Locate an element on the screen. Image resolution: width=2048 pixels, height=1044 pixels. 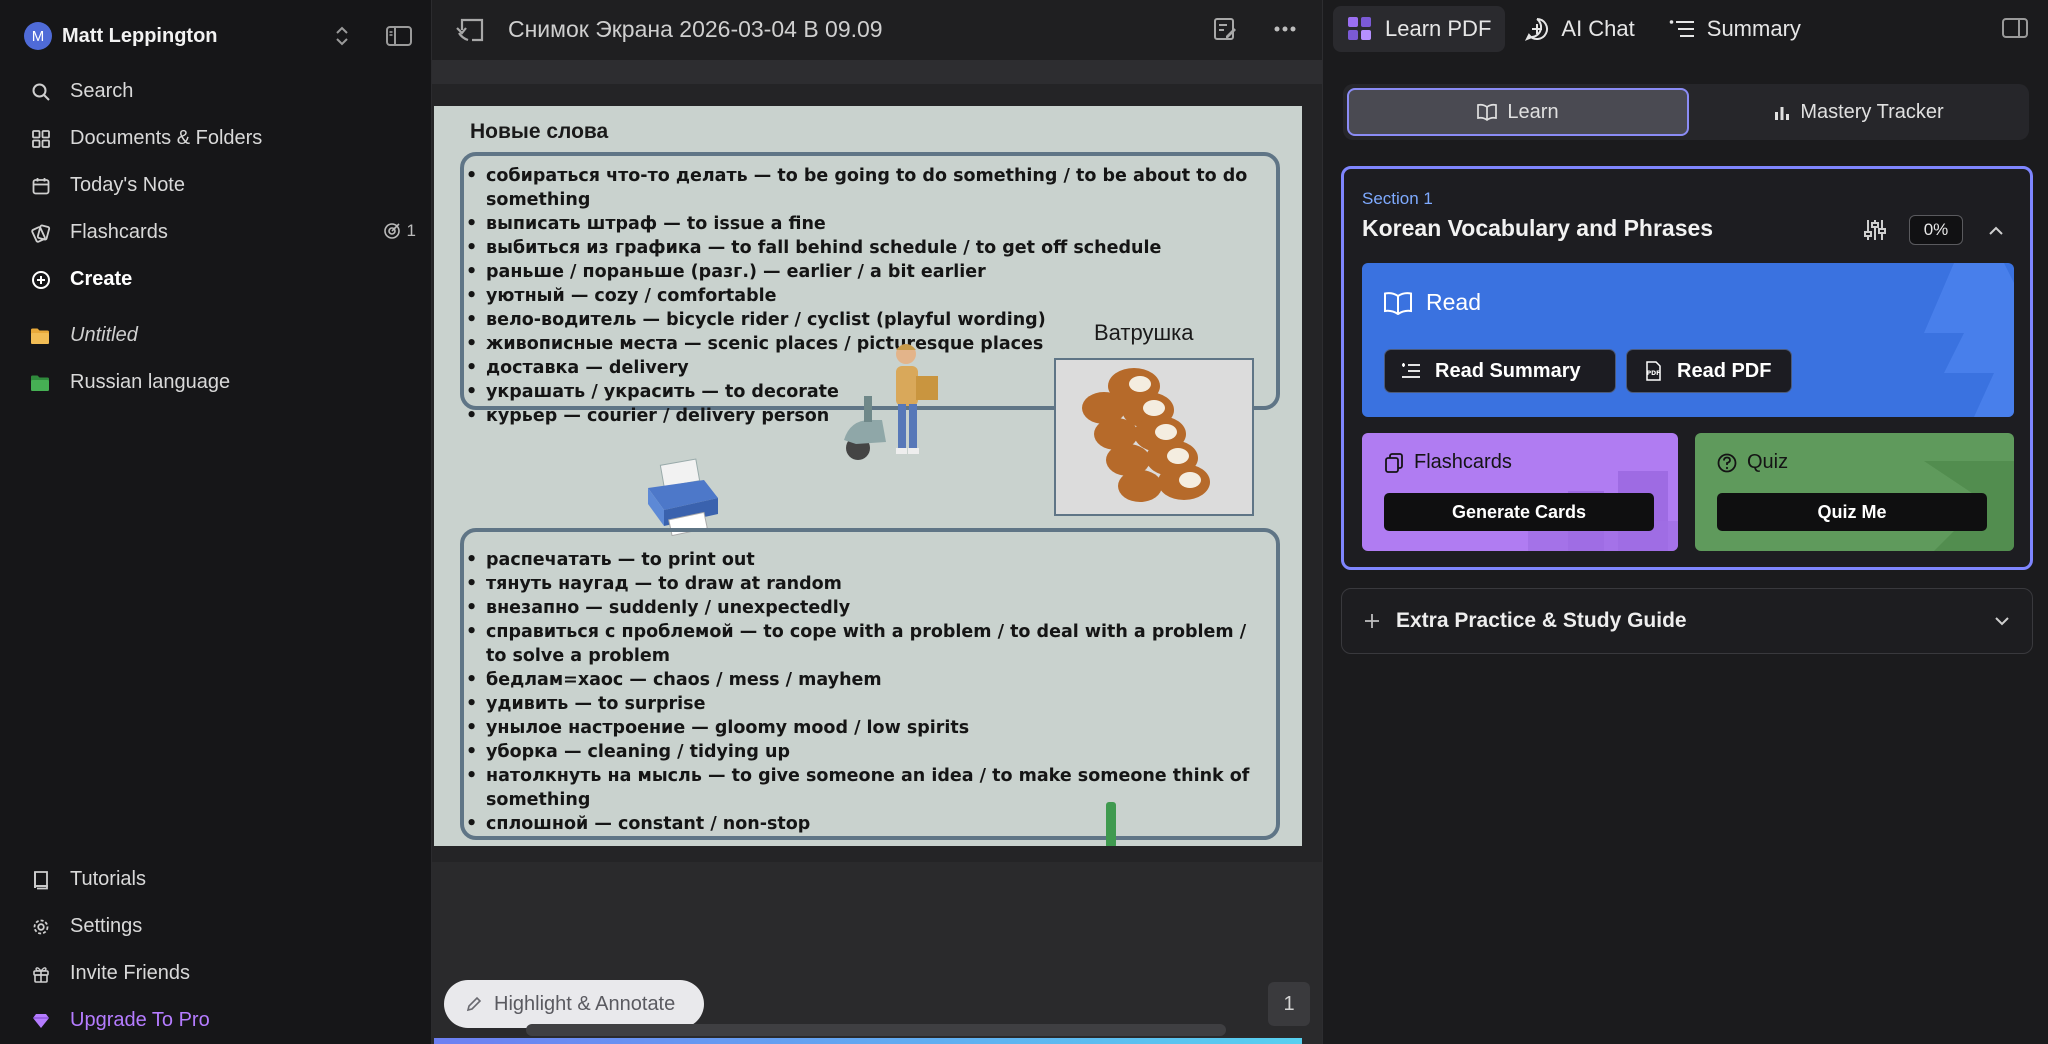
book-icon is located at coordinates (41, 880).